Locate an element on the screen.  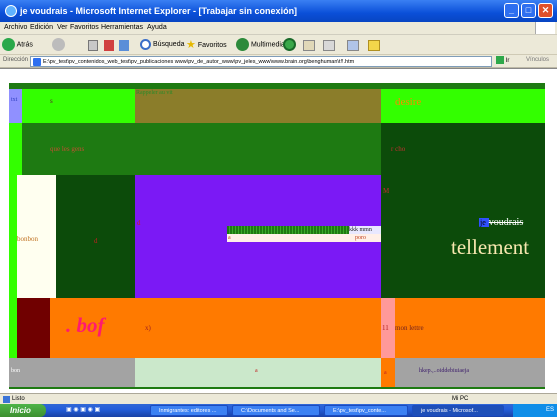
cell-r4-pink: 11 is located at coordinates (388, 328).